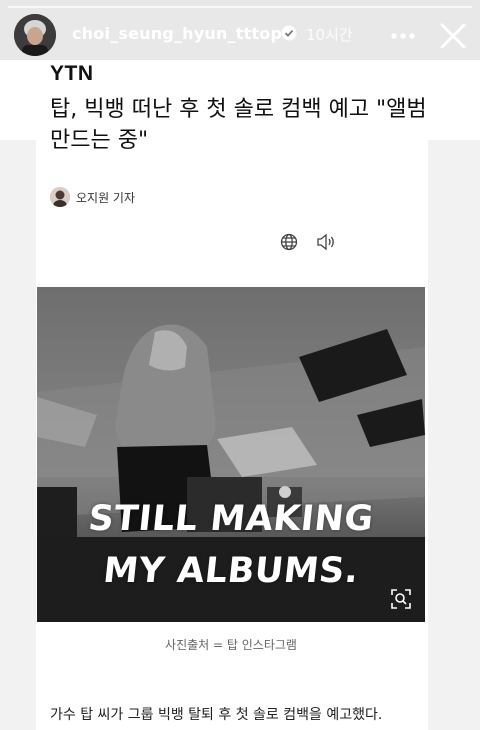 This screenshot has height=730, width=480. Describe the element at coordinates (289, 242) in the screenshot. I see `globe-icon` at that location.